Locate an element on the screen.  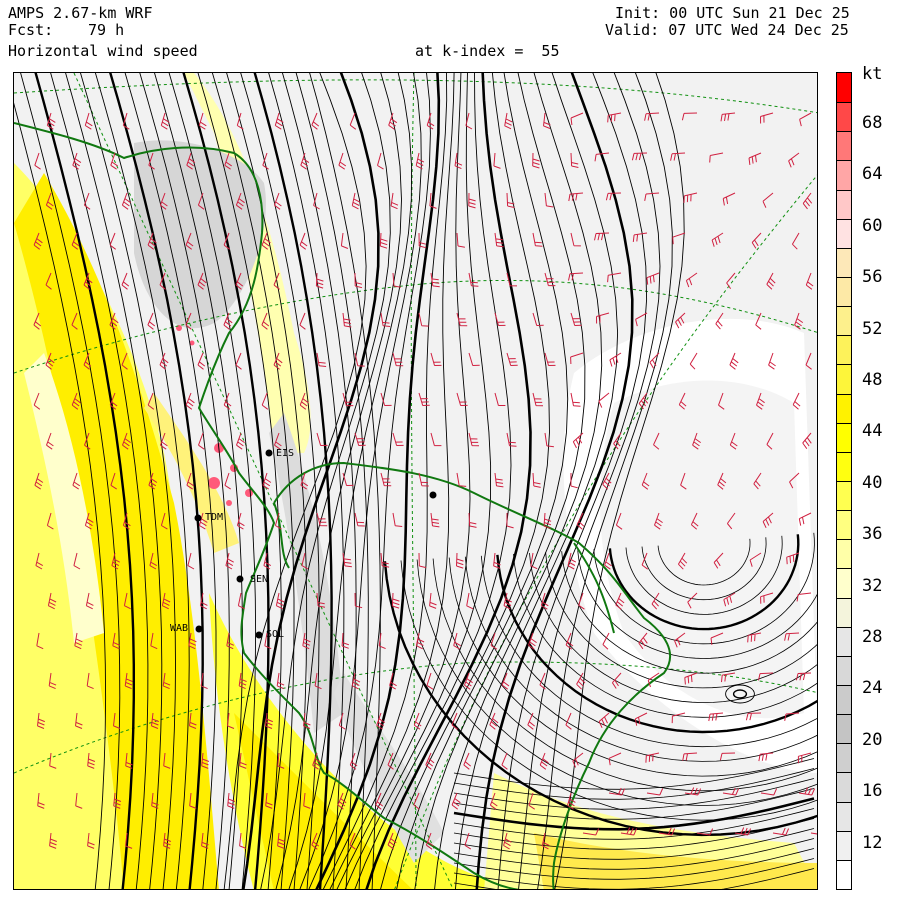
init-time: Init: 00 UTC Sun 21 Dec 25 is located at coordinates (732, 13).